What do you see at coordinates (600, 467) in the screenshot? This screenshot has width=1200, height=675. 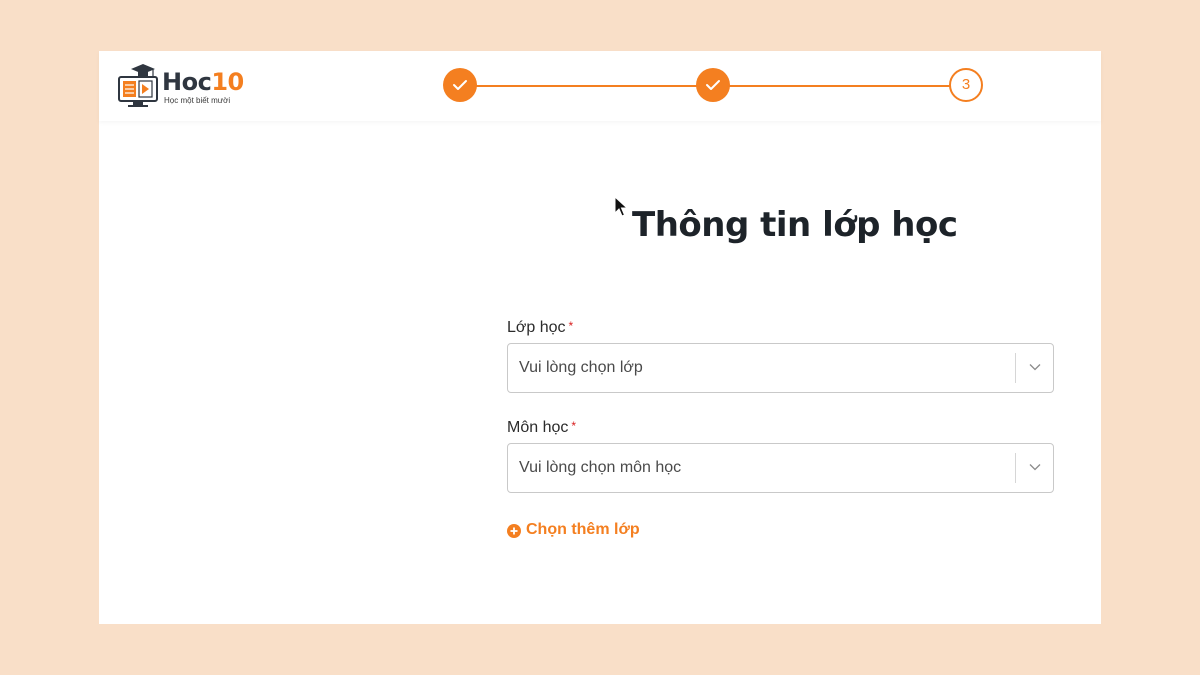 I see `subject-select-placeholder: Vui lòng chọn môn học` at bounding box center [600, 467].